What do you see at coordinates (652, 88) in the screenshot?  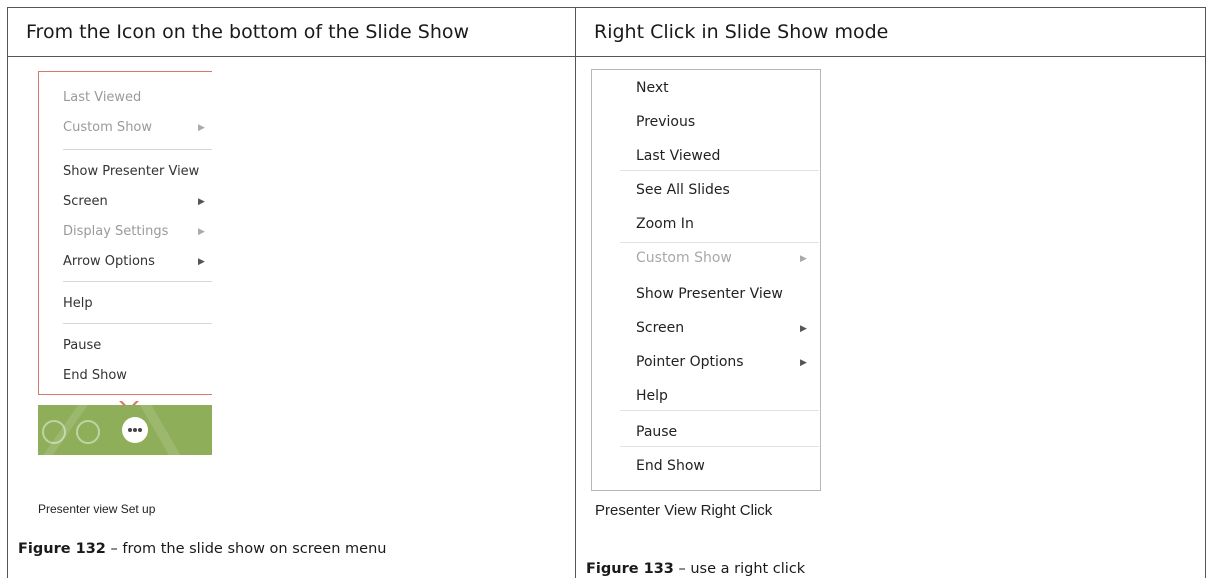 I see `context-item-next: Next` at bounding box center [652, 88].